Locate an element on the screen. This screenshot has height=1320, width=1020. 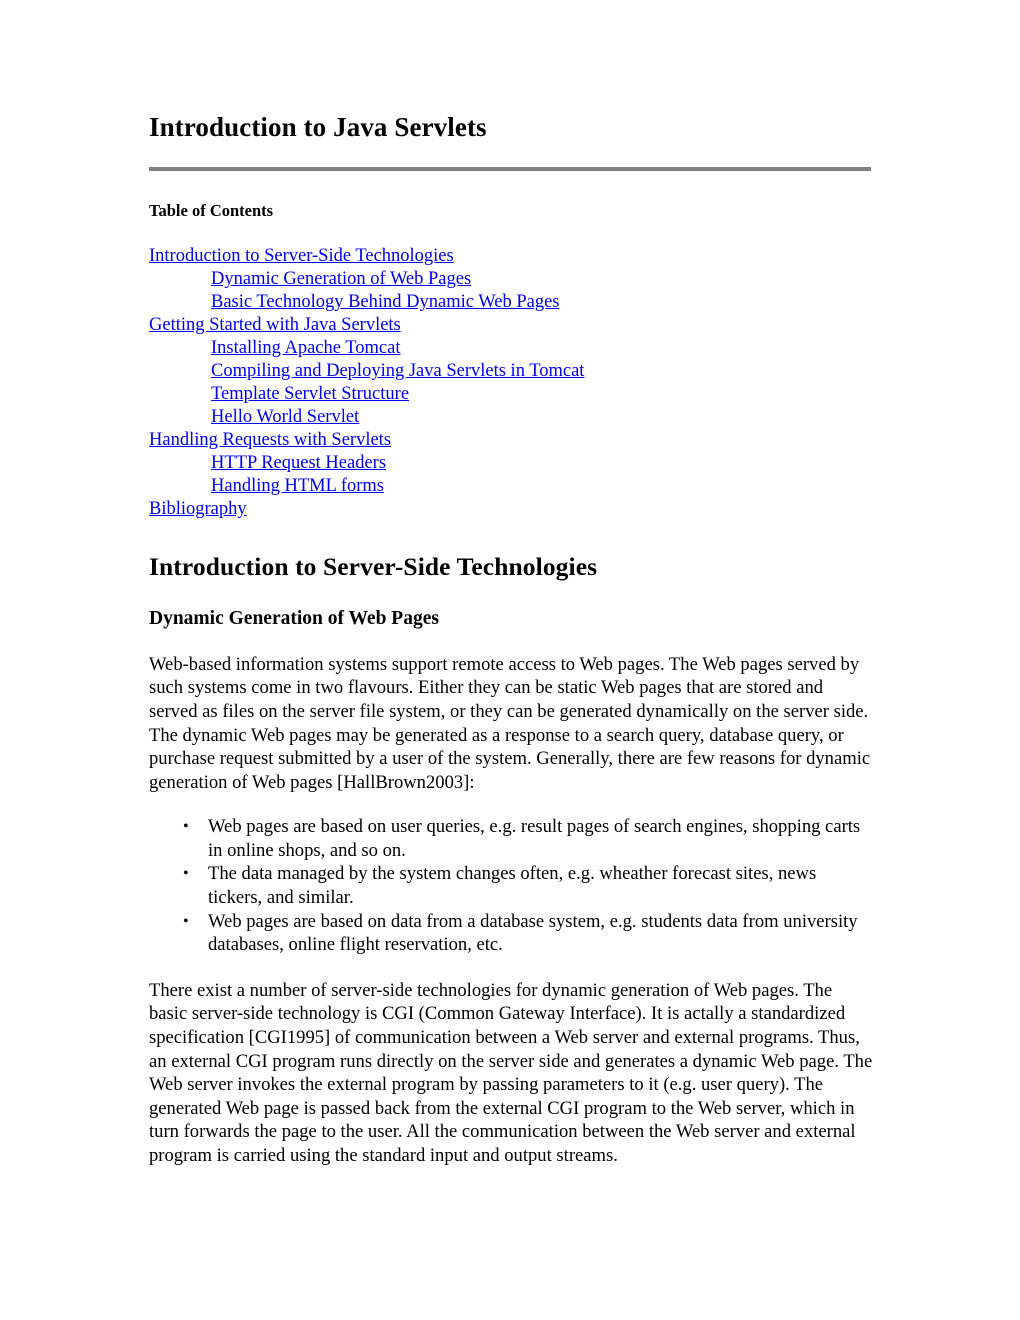
toc-link: Handling HTML forms is located at coordinates (297, 486).